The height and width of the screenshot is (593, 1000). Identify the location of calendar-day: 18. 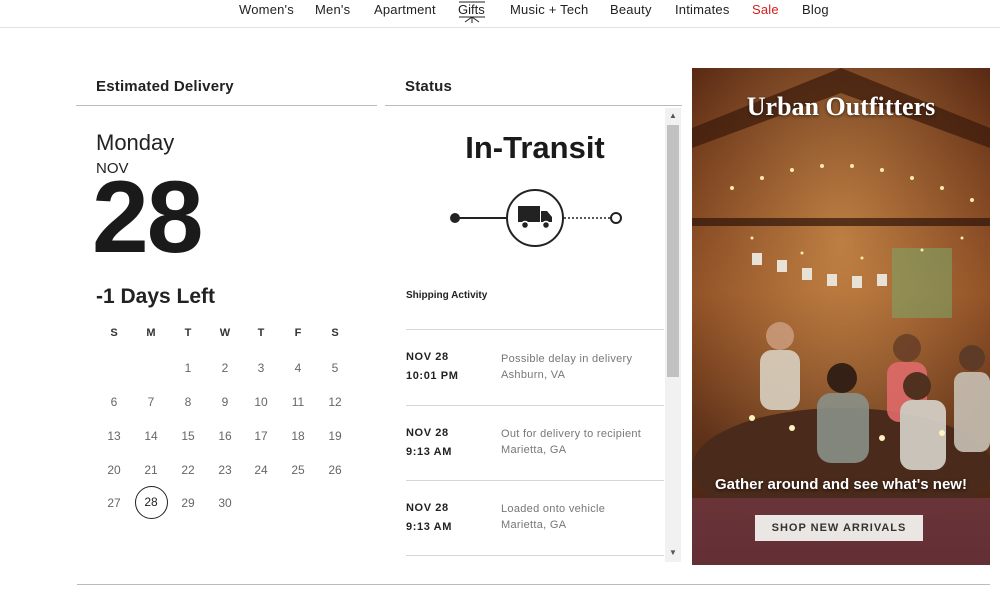
(298, 436).